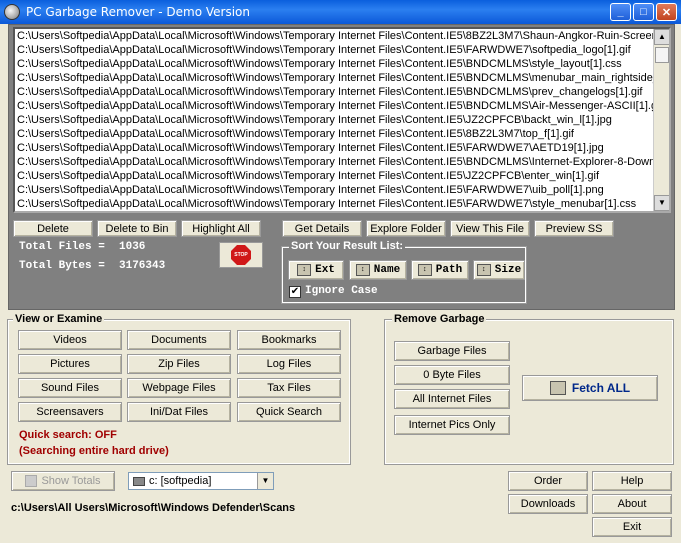  What do you see at coordinates (316, 270) in the screenshot?
I see `sort-ext-button: ↕ Ext` at bounding box center [316, 270].